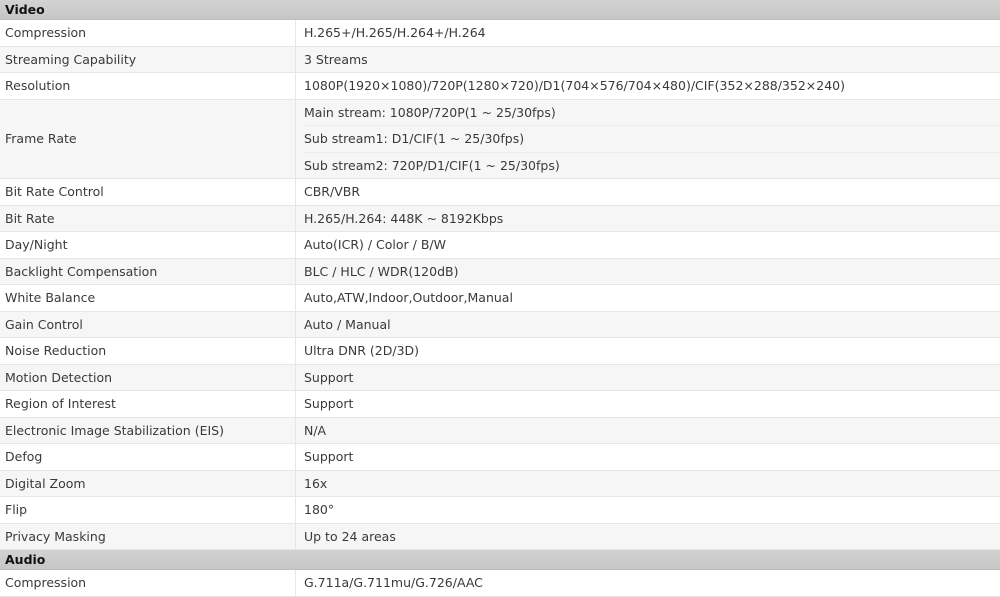 Image resolution: width=1000 pixels, height=597 pixels. What do you see at coordinates (381, 271) in the screenshot?
I see `spec-value-line: BLC / HLC / WDR(120dB)` at bounding box center [381, 271].